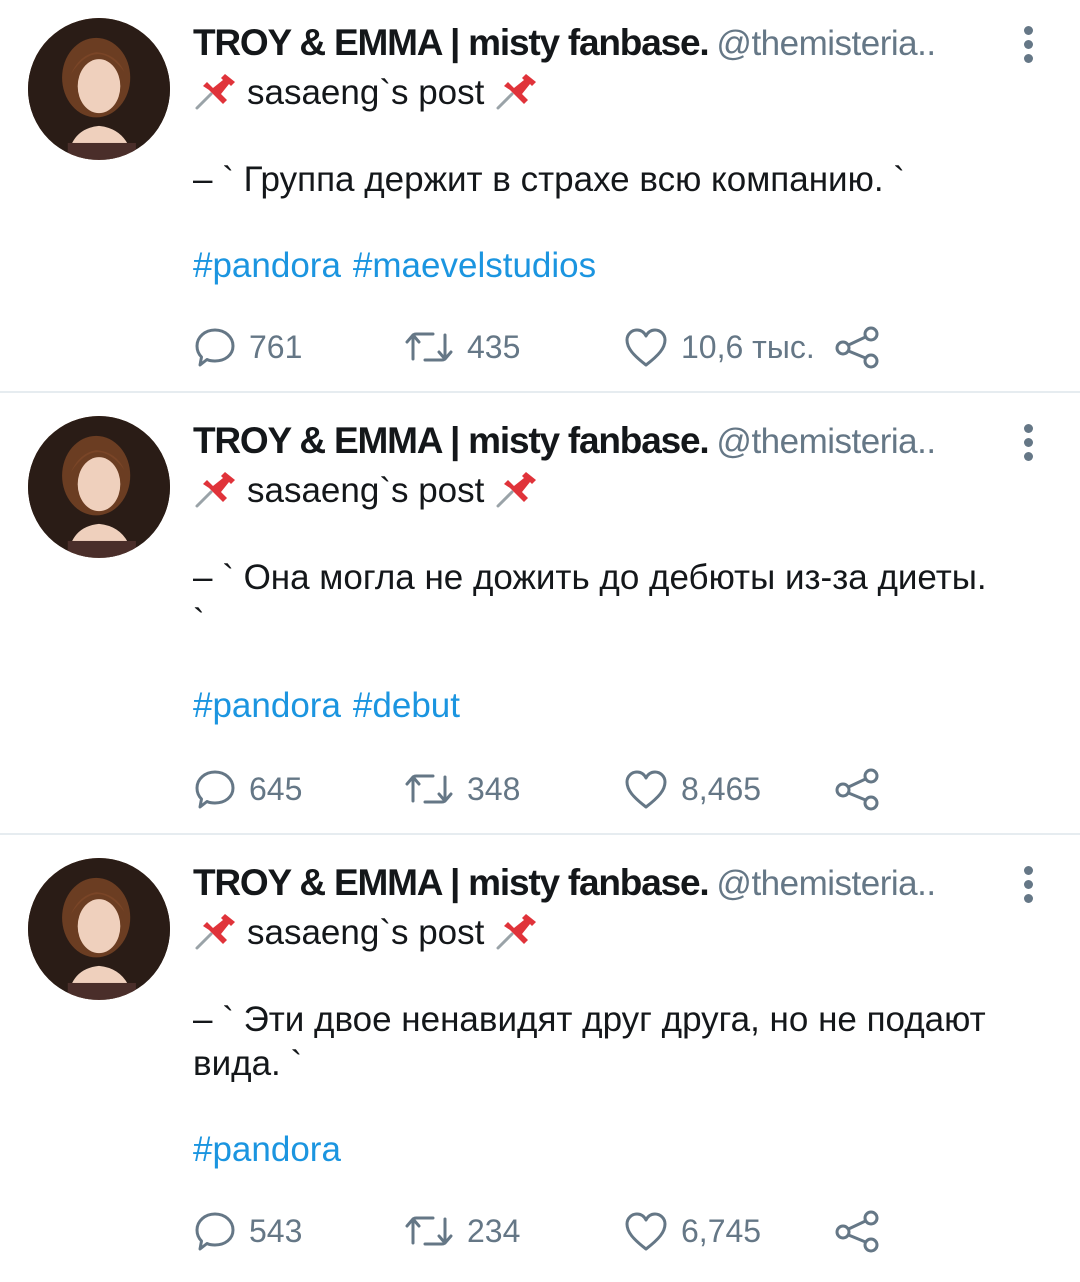  What do you see at coordinates (474, 265) in the screenshot?
I see `hashtag-link: #maevelstudios` at bounding box center [474, 265].